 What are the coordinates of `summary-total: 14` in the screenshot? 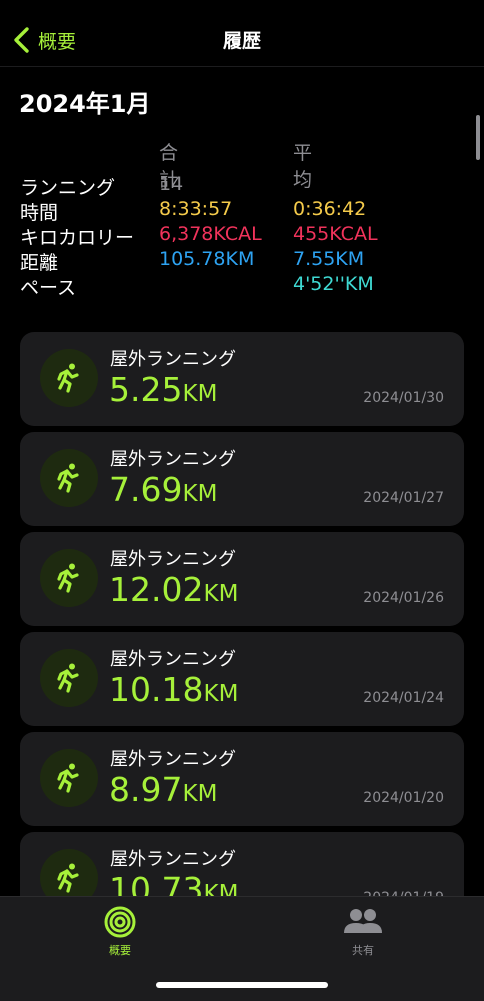 It's located at (171, 184).